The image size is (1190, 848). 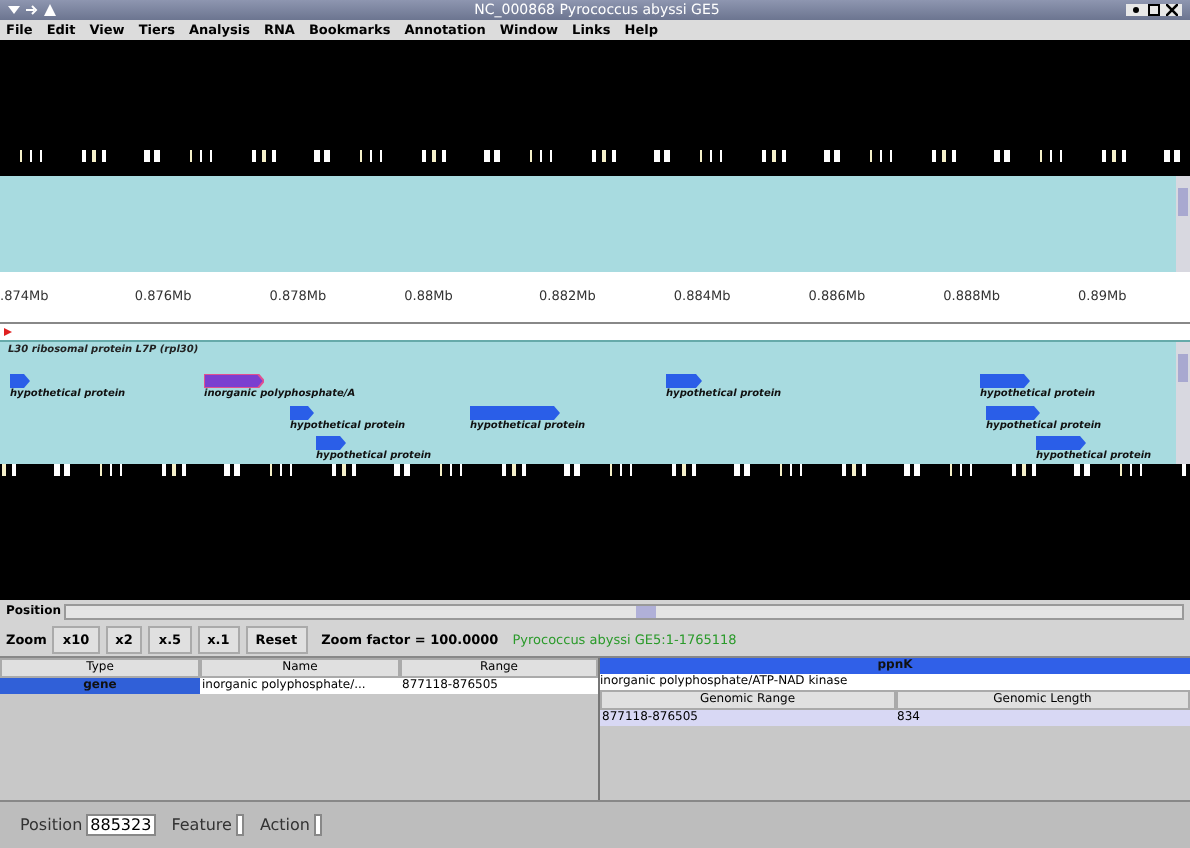 What do you see at coordinates (8, 332) in the screenshot?
I see `position-marker-icon` at bounding box center [8, 332].